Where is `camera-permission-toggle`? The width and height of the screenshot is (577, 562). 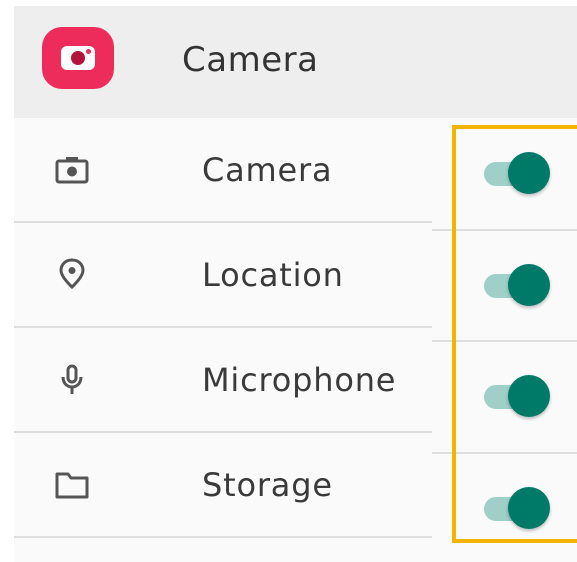 camera-permission-toggle is located at coordinates (519, 174).